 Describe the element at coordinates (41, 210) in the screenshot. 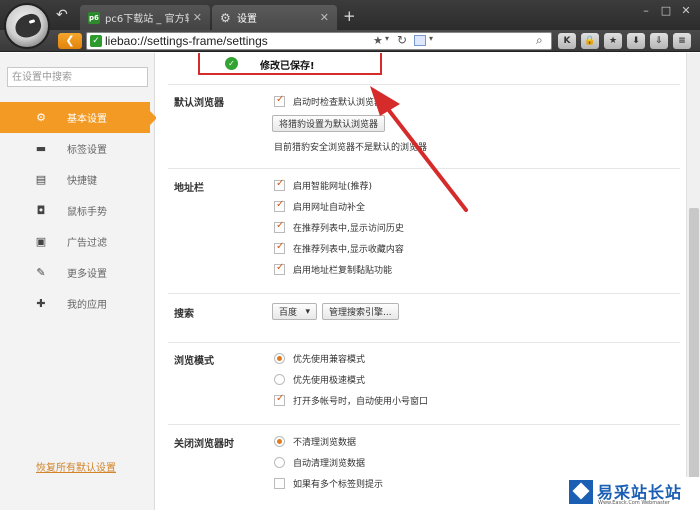

I see `mouse-icon: ◘` at that location.